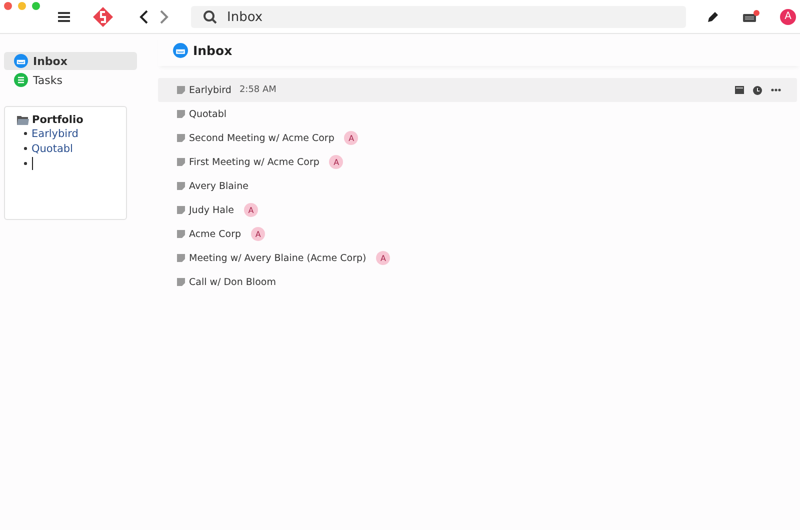 Image resolution: width=800 pixels, height=530 pixels. I want to click on archive-icon, so click(739, 90).